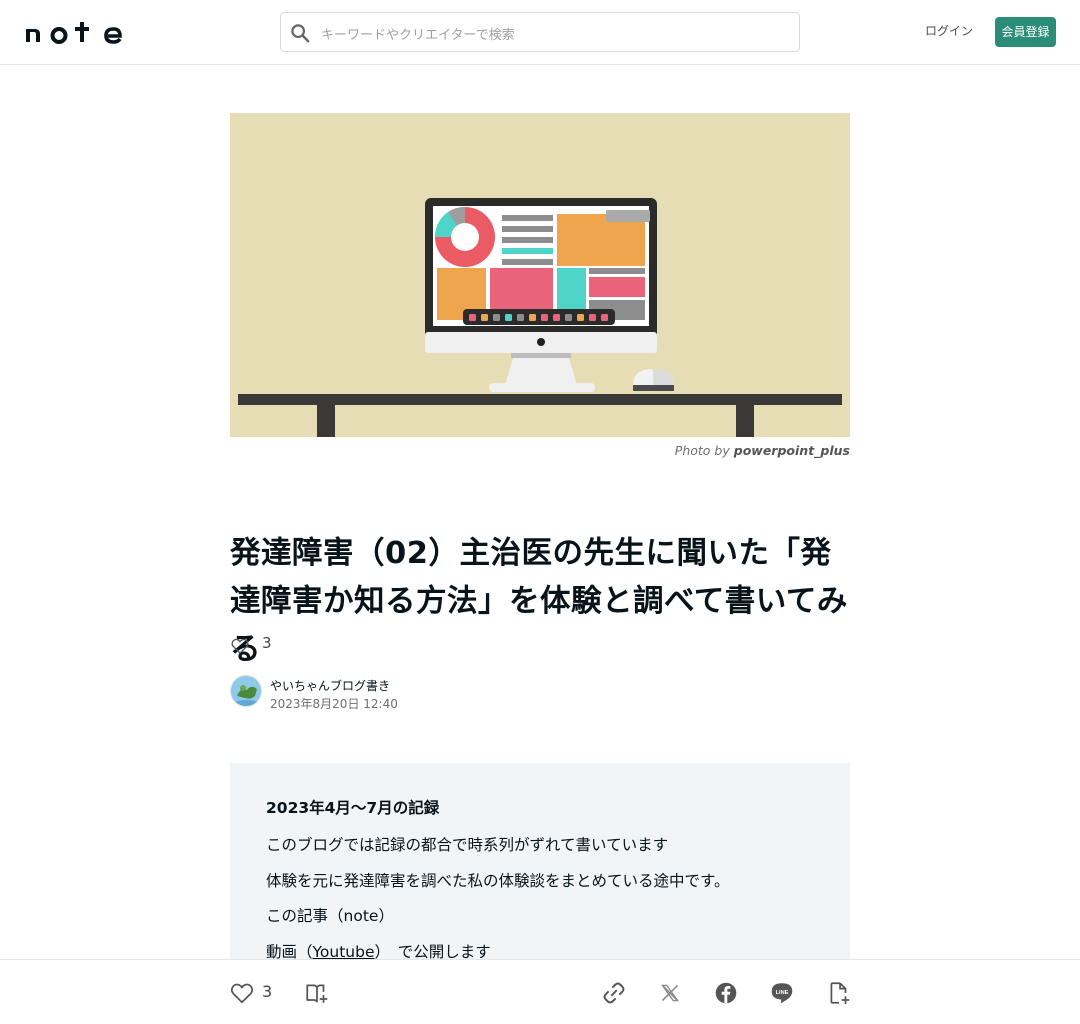 Image resolution: width=1080 pixels, height=1024 pixels. What do you see at coordinates (353, 808) in the screenshot?
I see `intro-heading: 2023年4月～7月の記録` at bounding box center [353, 808].